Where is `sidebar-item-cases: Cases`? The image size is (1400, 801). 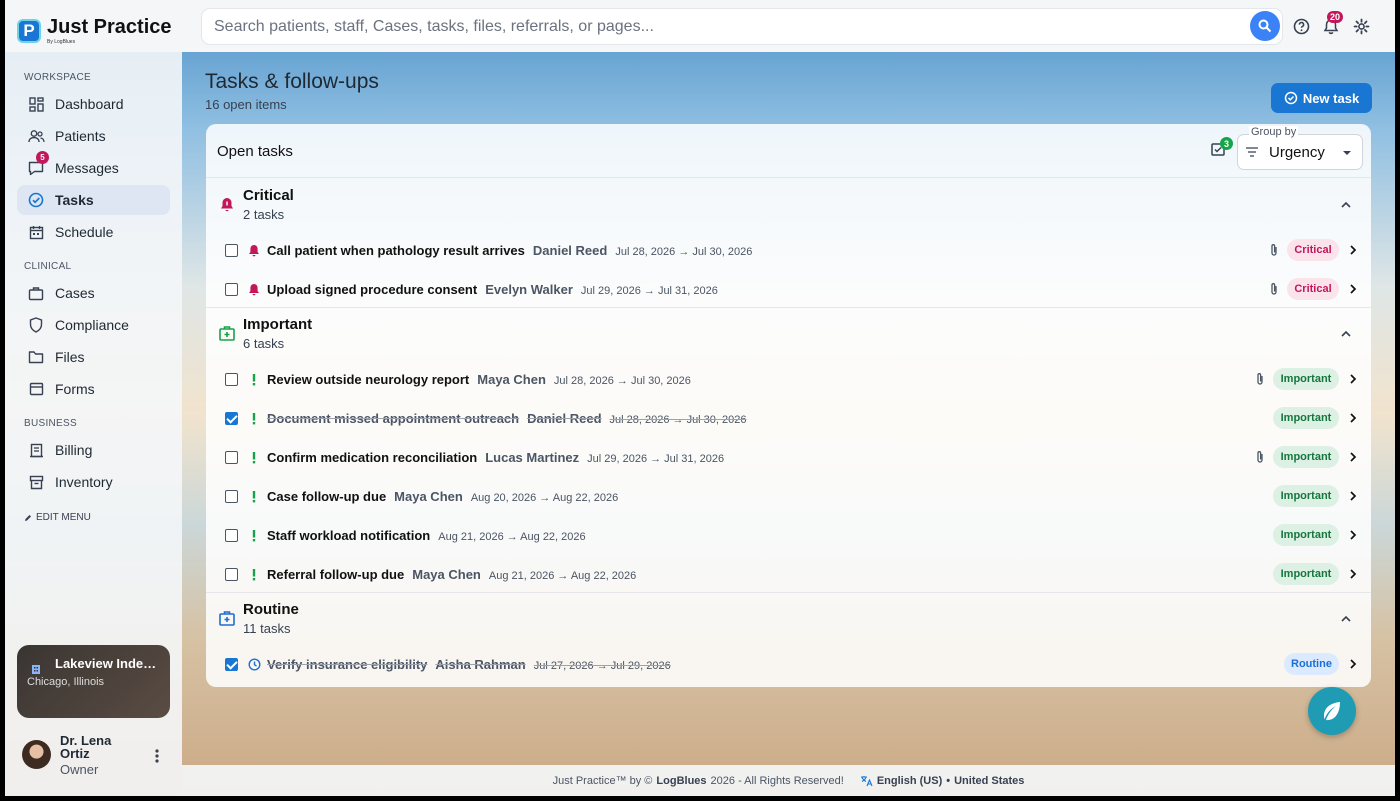 sidebar-item-cases: Cases is located at coordinates (93, 293).